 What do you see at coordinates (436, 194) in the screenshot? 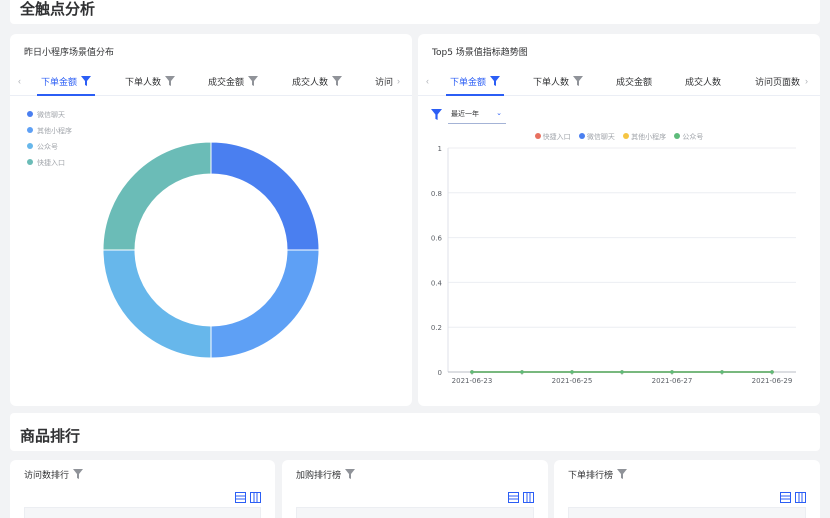
I see `y-tick-label: 0.8` at bounding box center [436, 194].